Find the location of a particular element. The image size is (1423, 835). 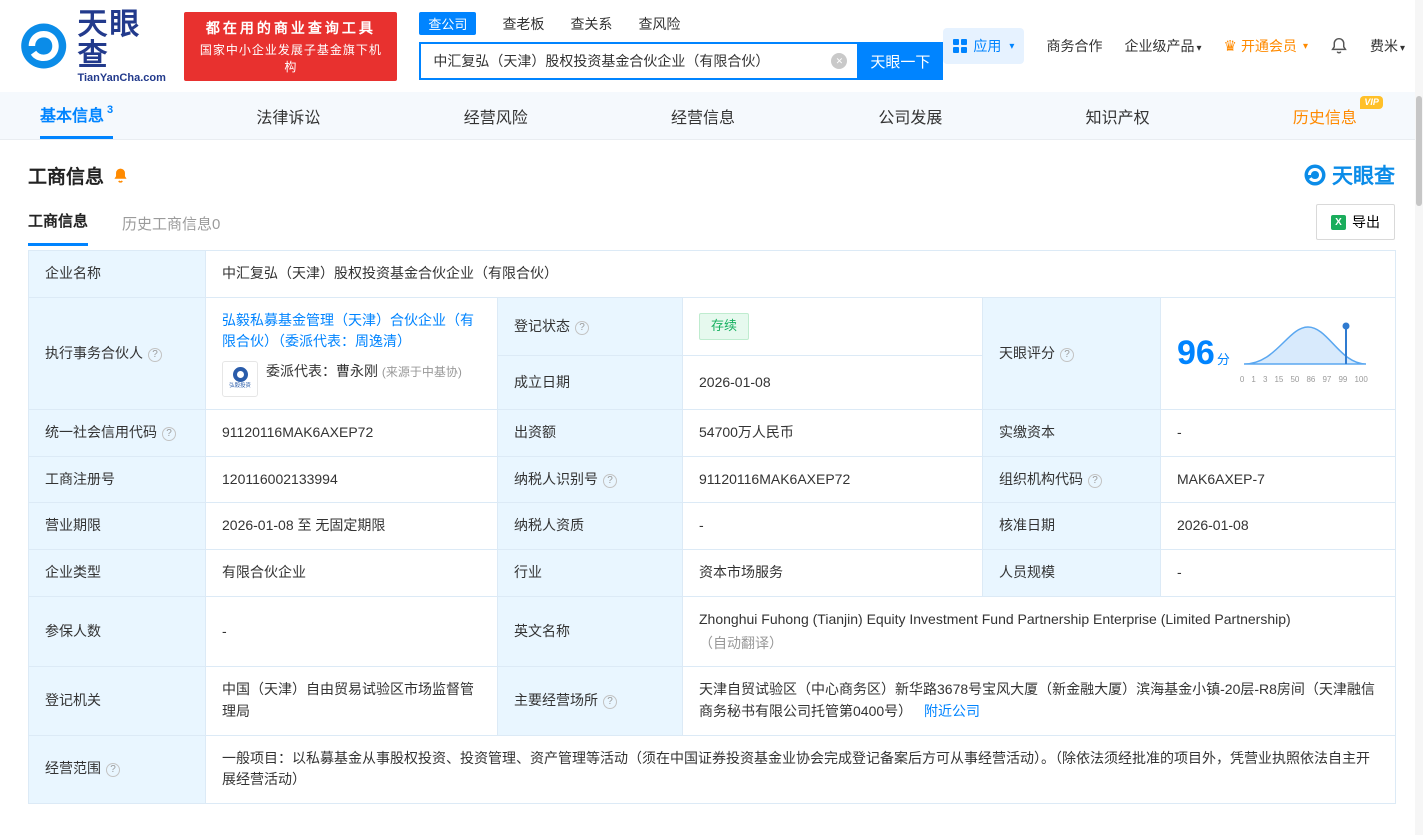

tianyancha-watermark: 天眼查 is located at coordinates (1349, 175).